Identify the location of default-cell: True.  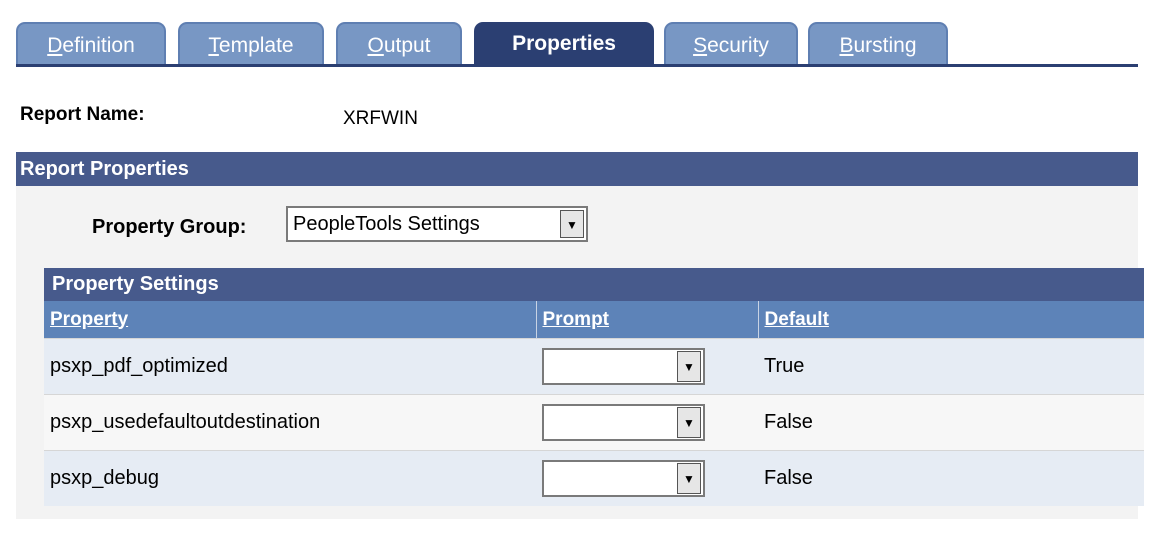
(951, 366).